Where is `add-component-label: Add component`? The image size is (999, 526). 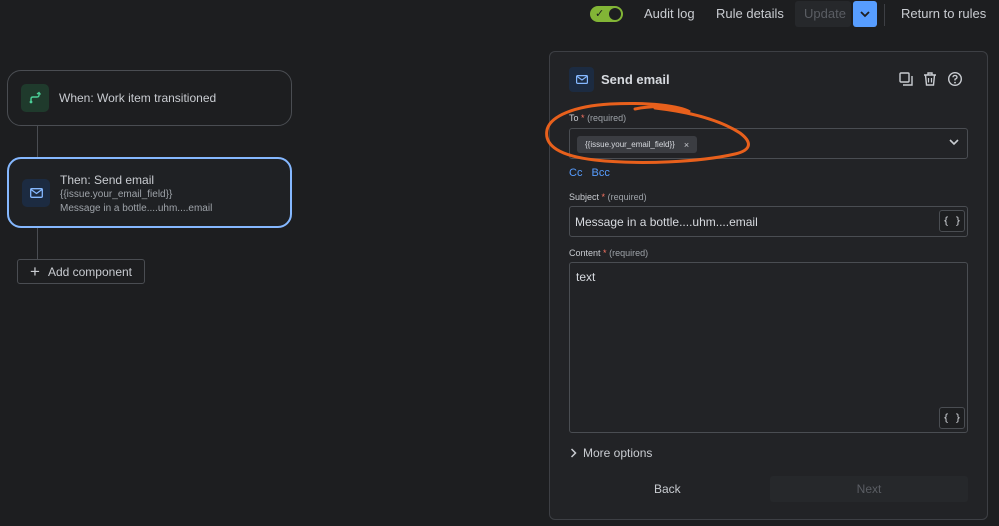 add-component-label: Add component is located at coordinates (89, 271).